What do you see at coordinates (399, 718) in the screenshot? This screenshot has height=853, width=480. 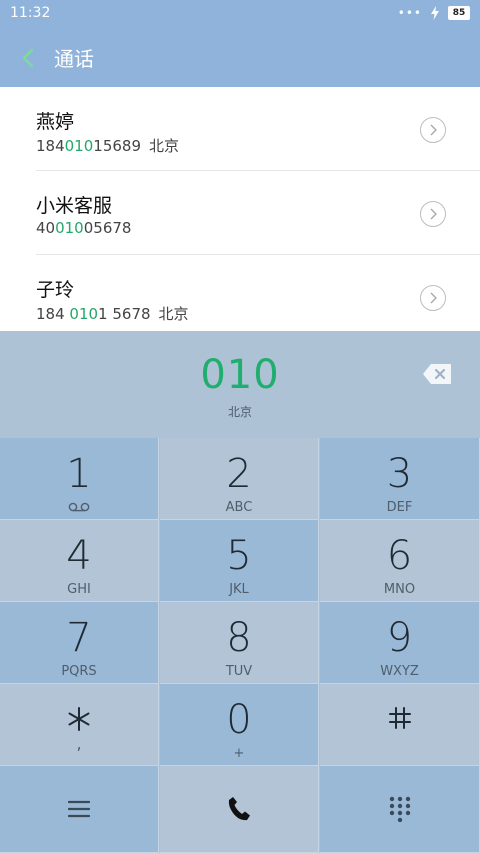 I see `hash-icon` at bounding box center [399, 718].